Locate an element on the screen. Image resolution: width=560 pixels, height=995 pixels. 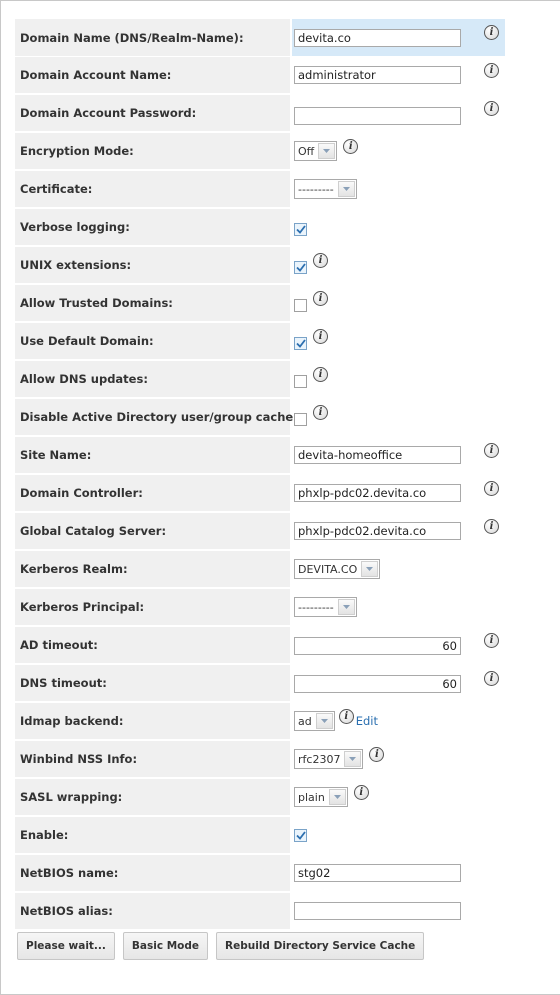
field-value-cell: Off i is located at coordinates (398, 151).